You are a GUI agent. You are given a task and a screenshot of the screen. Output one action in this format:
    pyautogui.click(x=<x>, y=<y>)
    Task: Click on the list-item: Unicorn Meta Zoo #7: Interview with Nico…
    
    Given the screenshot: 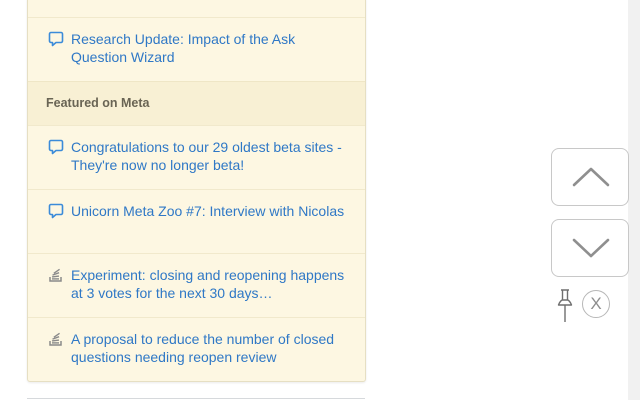 What is the action you would take?
    pyautogui.click(x=196, y=221)
    